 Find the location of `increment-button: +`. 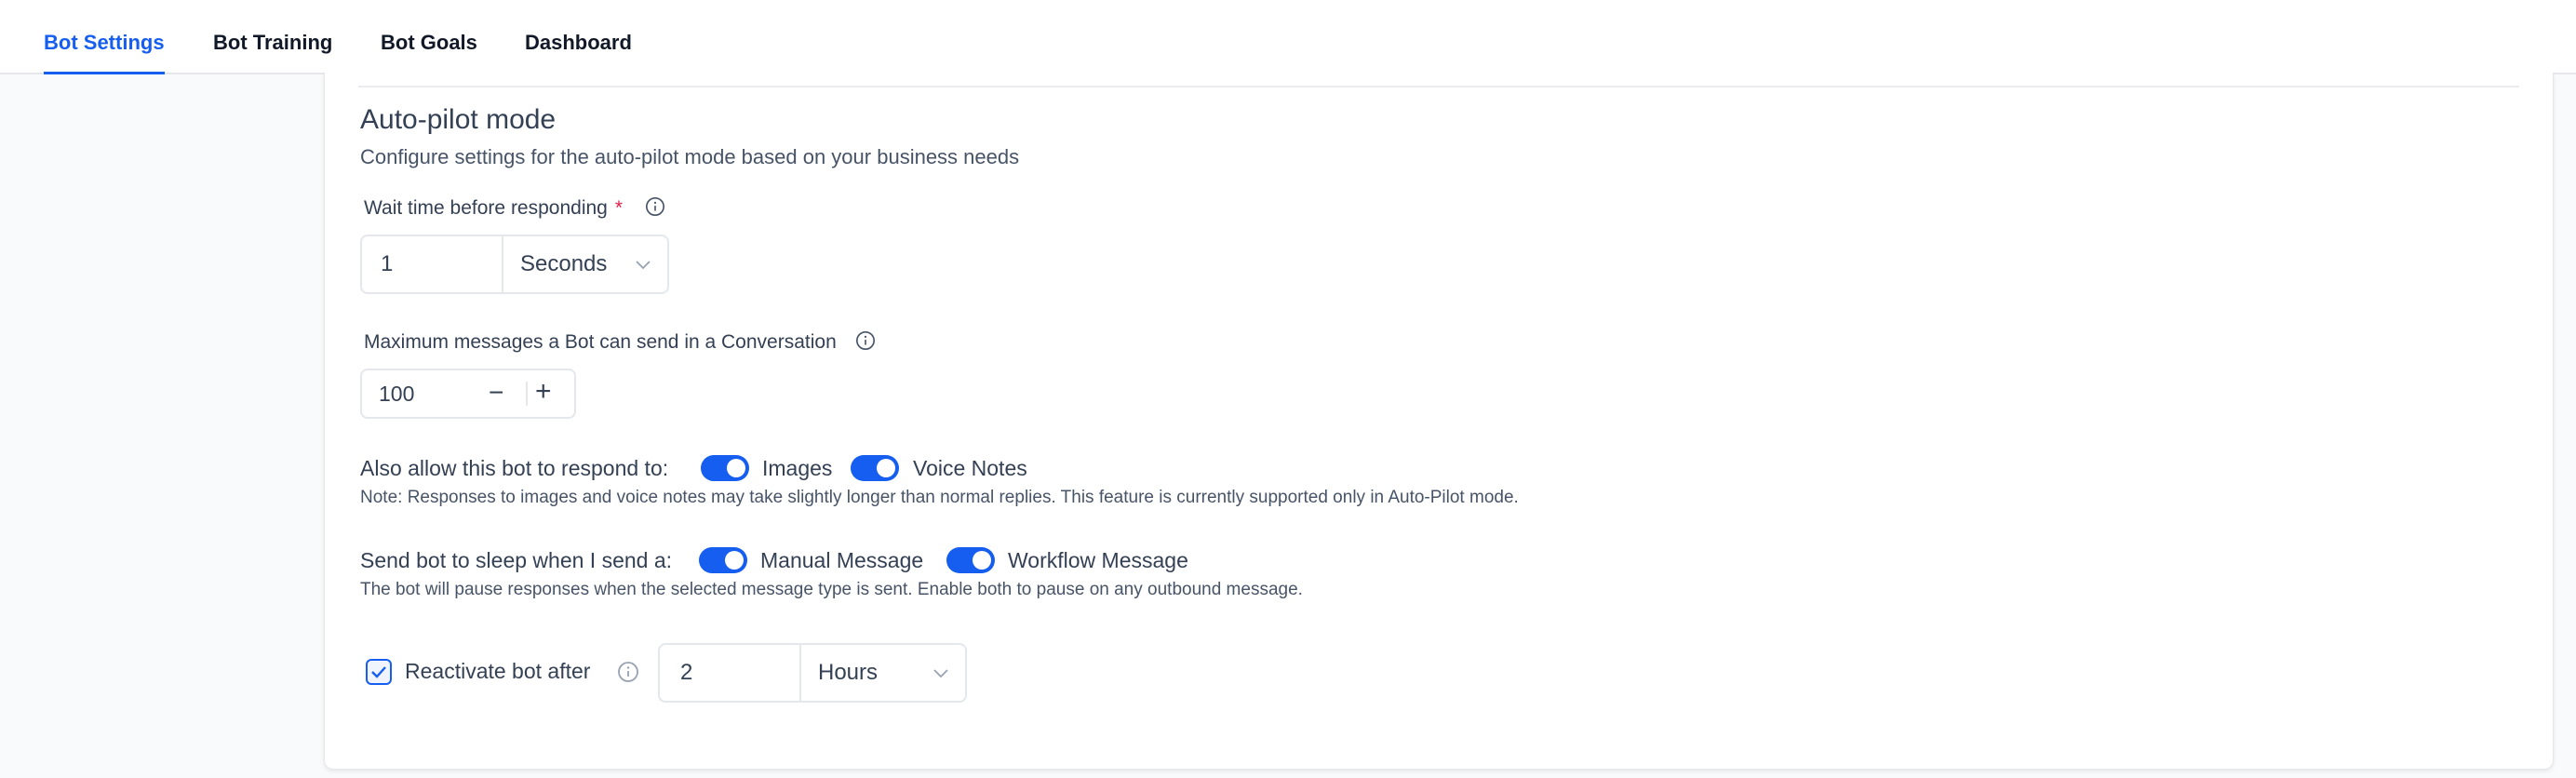

increment-button: + is located at coordinates (543, 392).